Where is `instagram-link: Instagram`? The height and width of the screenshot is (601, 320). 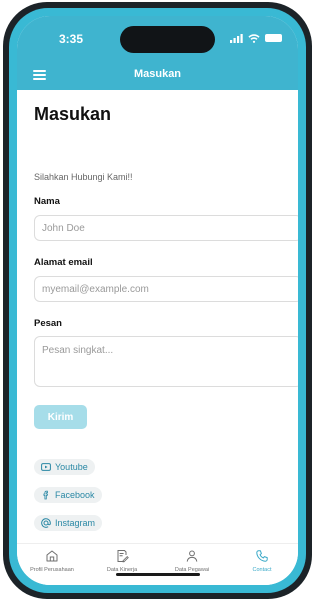
instagram-link: Instagram is located at coordinates (68, 523).